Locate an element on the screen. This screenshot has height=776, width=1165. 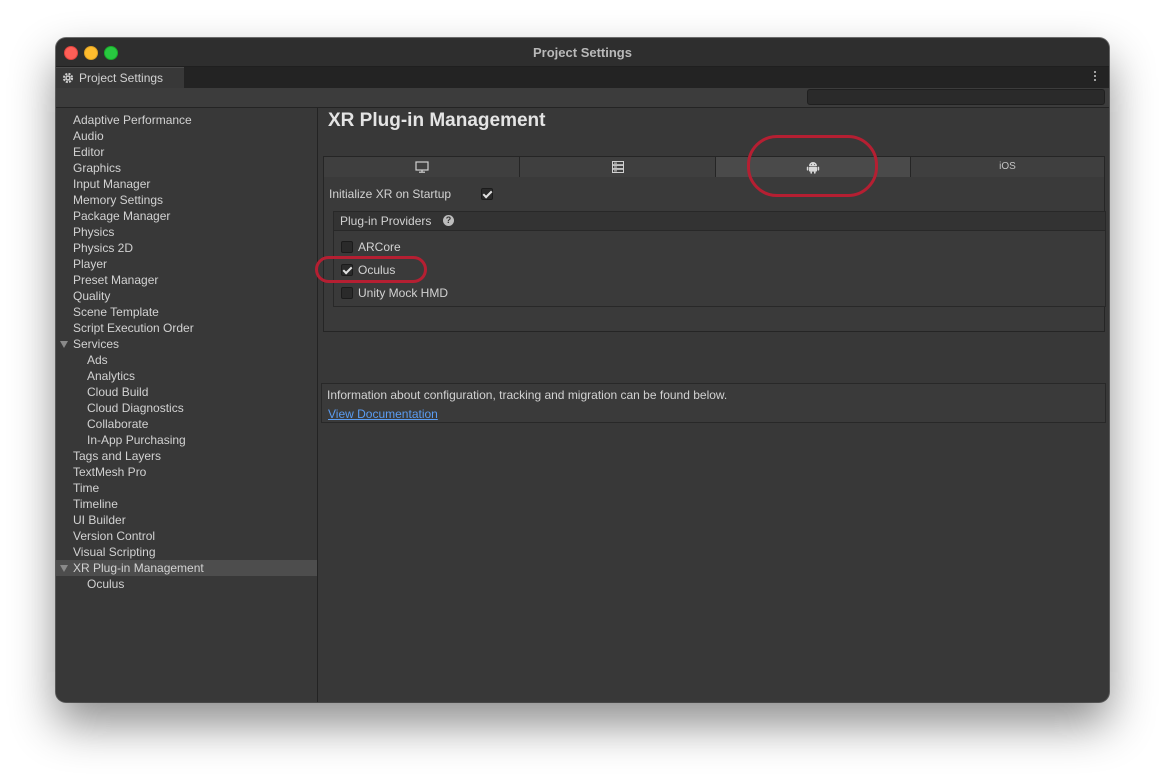
sidebar-item-scene-template: Scene Template is located at coordinates (186, 312).